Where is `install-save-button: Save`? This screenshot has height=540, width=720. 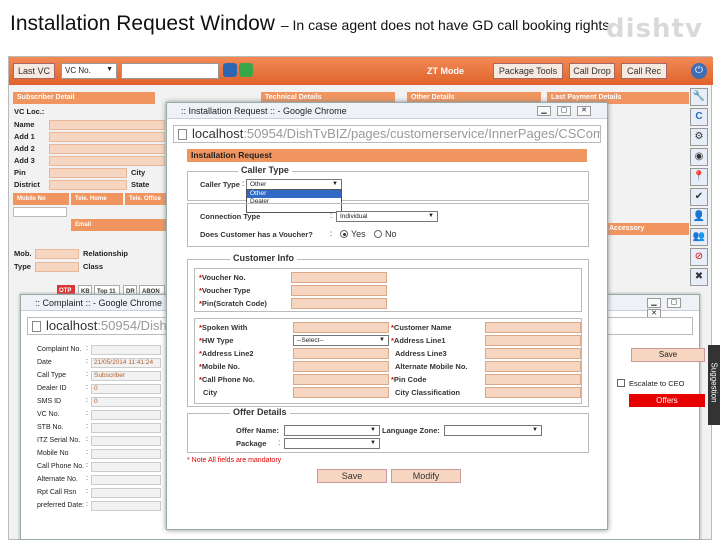
install-save-button: Save is located at coordinates (352, 476).